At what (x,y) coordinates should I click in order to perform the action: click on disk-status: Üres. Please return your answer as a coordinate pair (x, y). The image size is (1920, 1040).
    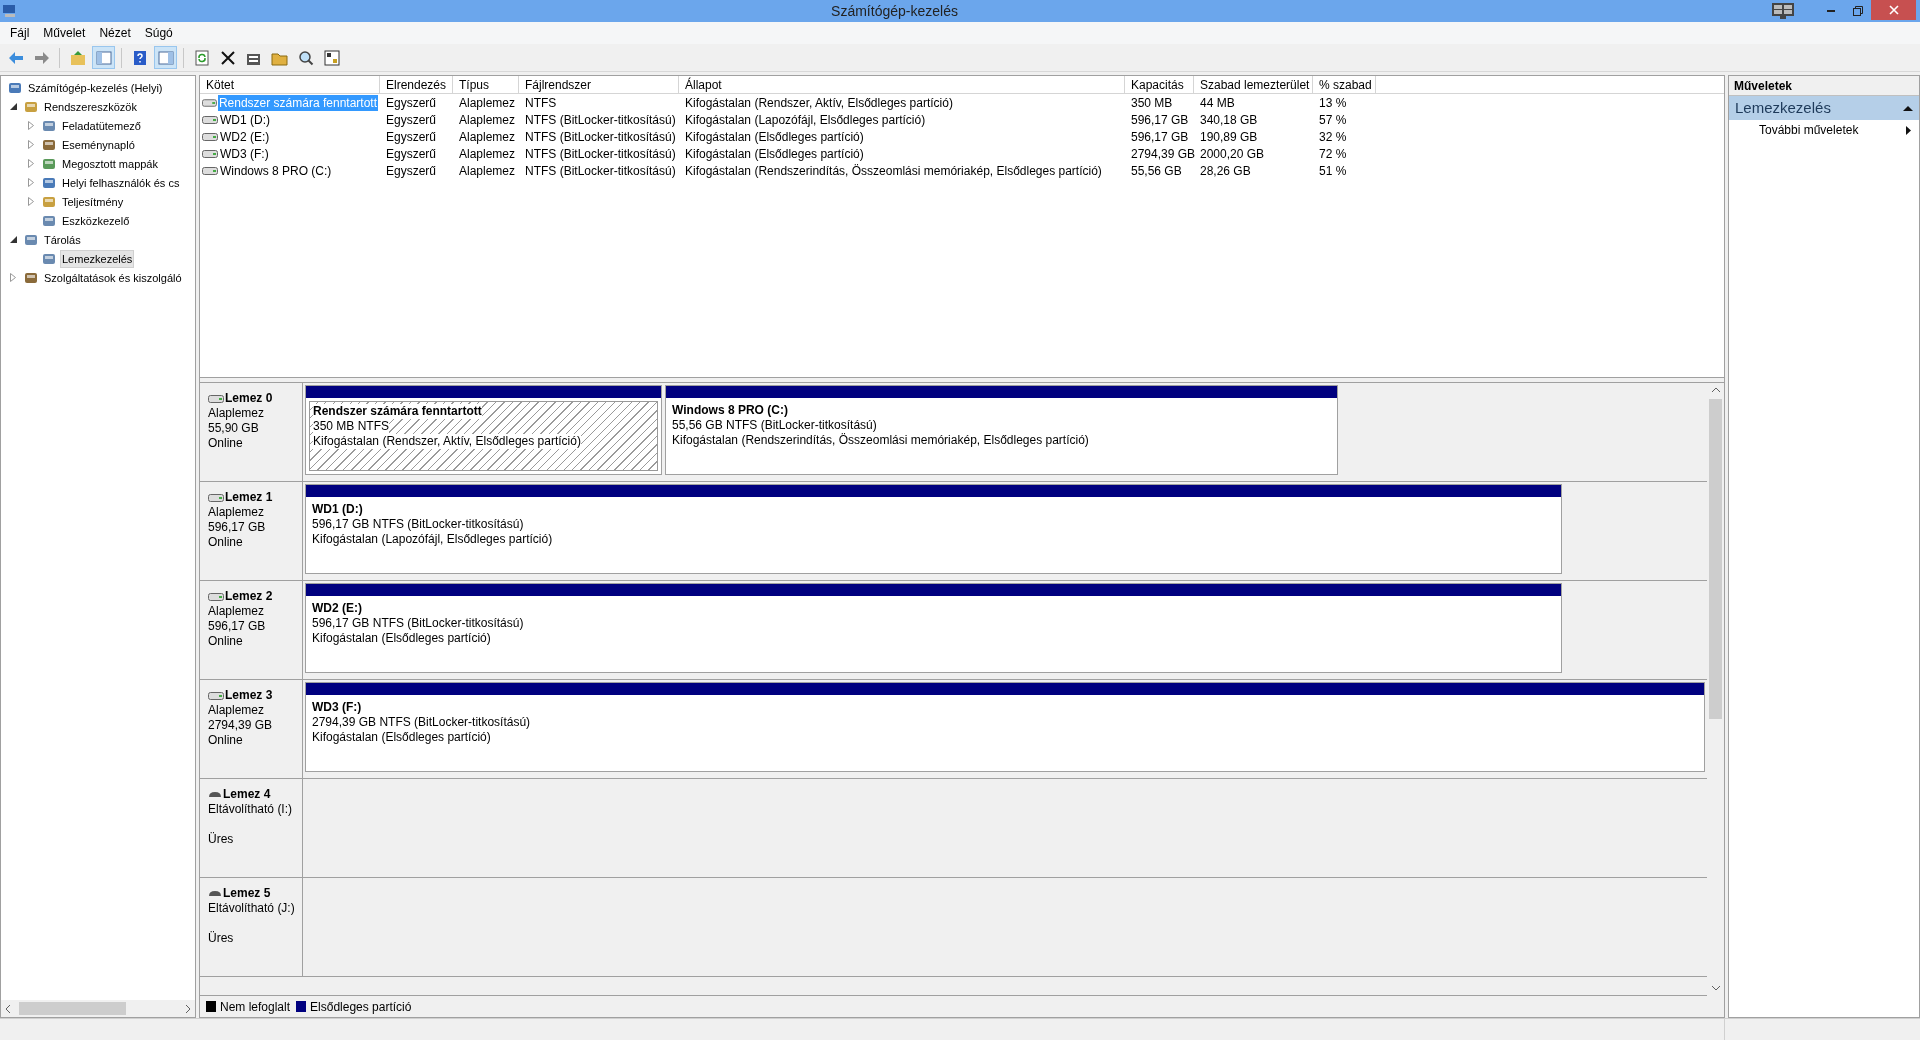
    Looking at the image, I should click on (221, 938).